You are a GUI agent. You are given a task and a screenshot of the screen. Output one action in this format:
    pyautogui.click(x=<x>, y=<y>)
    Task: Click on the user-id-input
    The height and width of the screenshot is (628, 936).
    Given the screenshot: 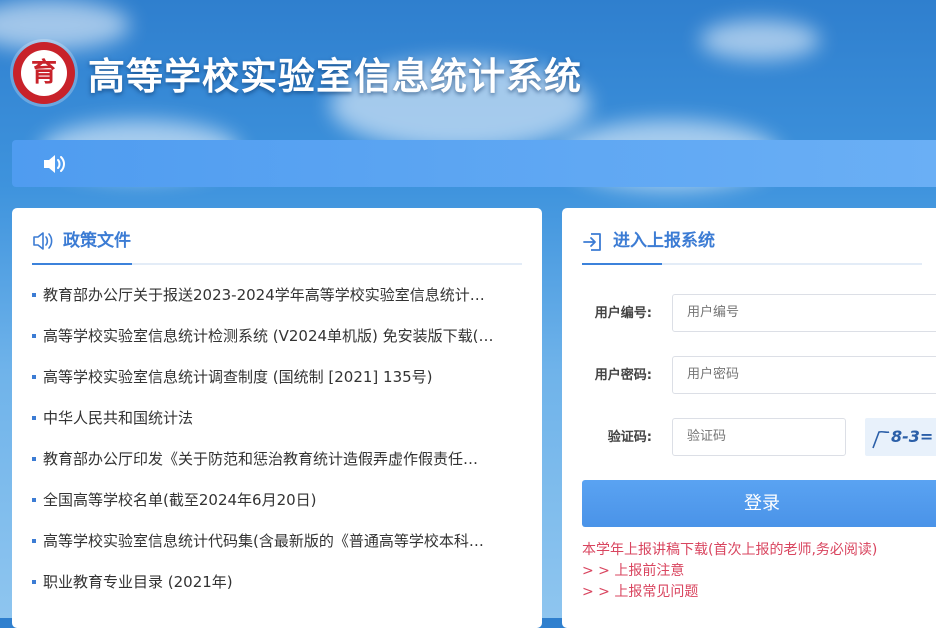 What is the action you would take?
    pyautogui.click(x=804, y=313)
    